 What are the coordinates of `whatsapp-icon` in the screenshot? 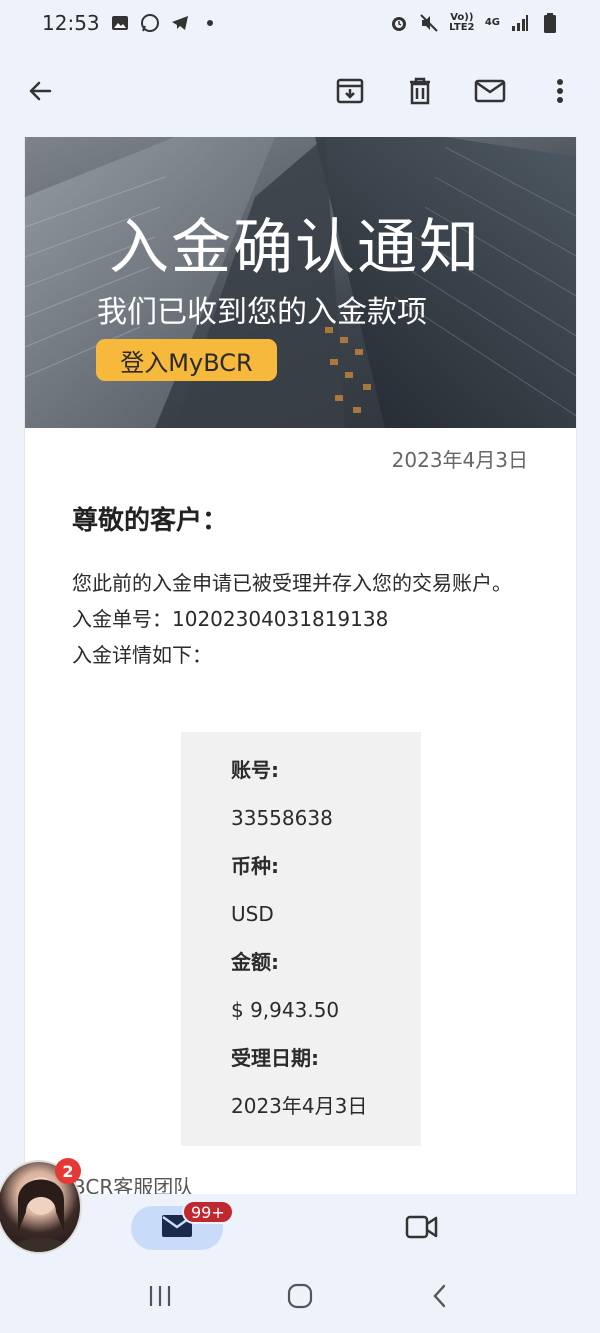 It's located at (150, 23).